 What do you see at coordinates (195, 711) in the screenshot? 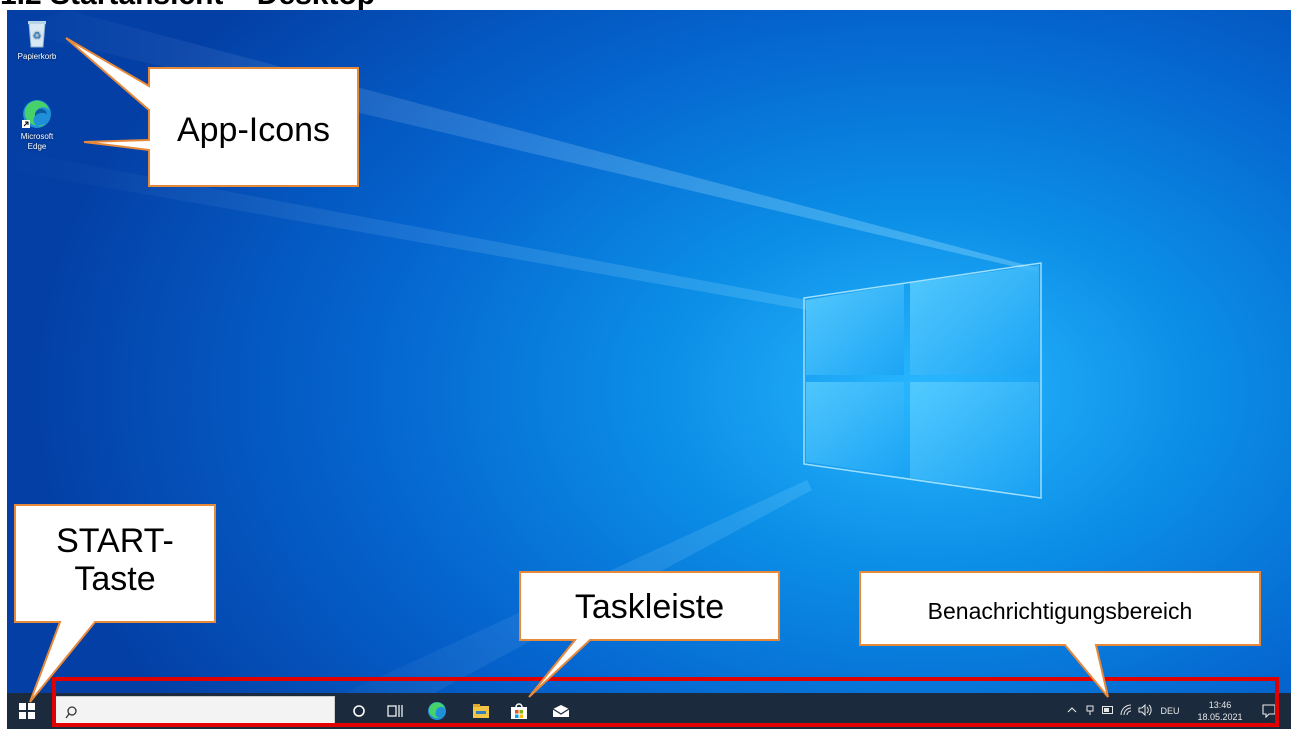
I see `search-box` at bounding box center [195, 711].